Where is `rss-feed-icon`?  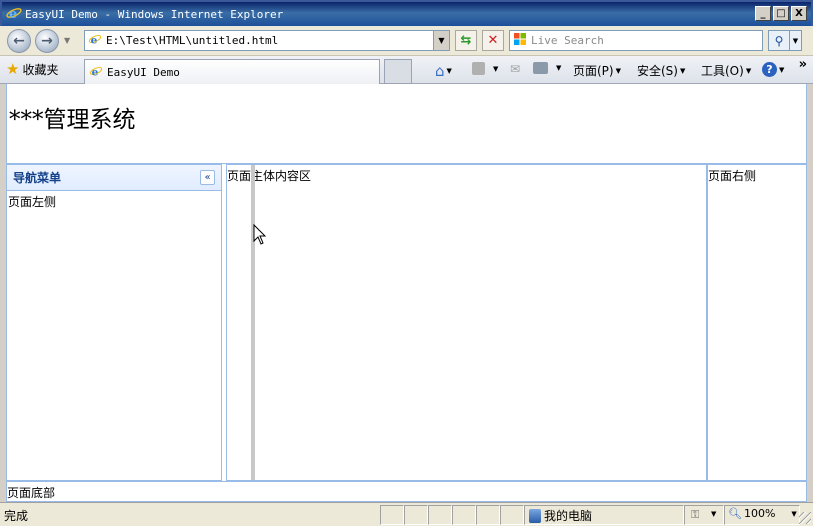
rss-feed-icon is located at coordinates (478, 68).